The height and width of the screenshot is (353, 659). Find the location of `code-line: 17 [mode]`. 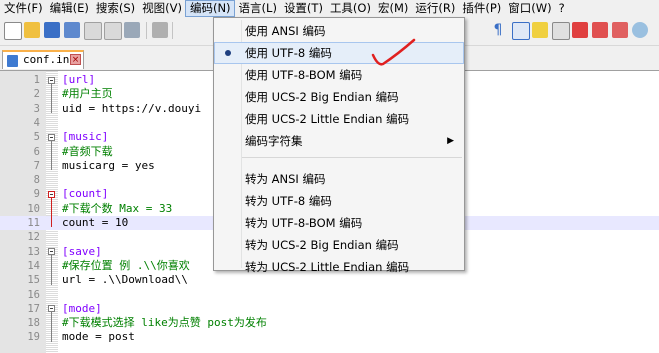

code-line: 17 [mode] is located at coordinates (329, 309).